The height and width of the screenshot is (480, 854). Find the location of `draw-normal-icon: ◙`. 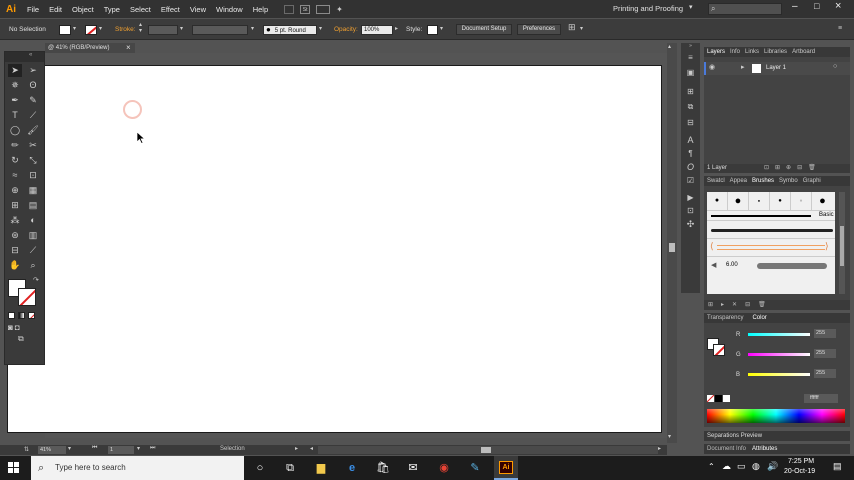

draw-normal-icon: ◙ is located at coordinates (10, 327).